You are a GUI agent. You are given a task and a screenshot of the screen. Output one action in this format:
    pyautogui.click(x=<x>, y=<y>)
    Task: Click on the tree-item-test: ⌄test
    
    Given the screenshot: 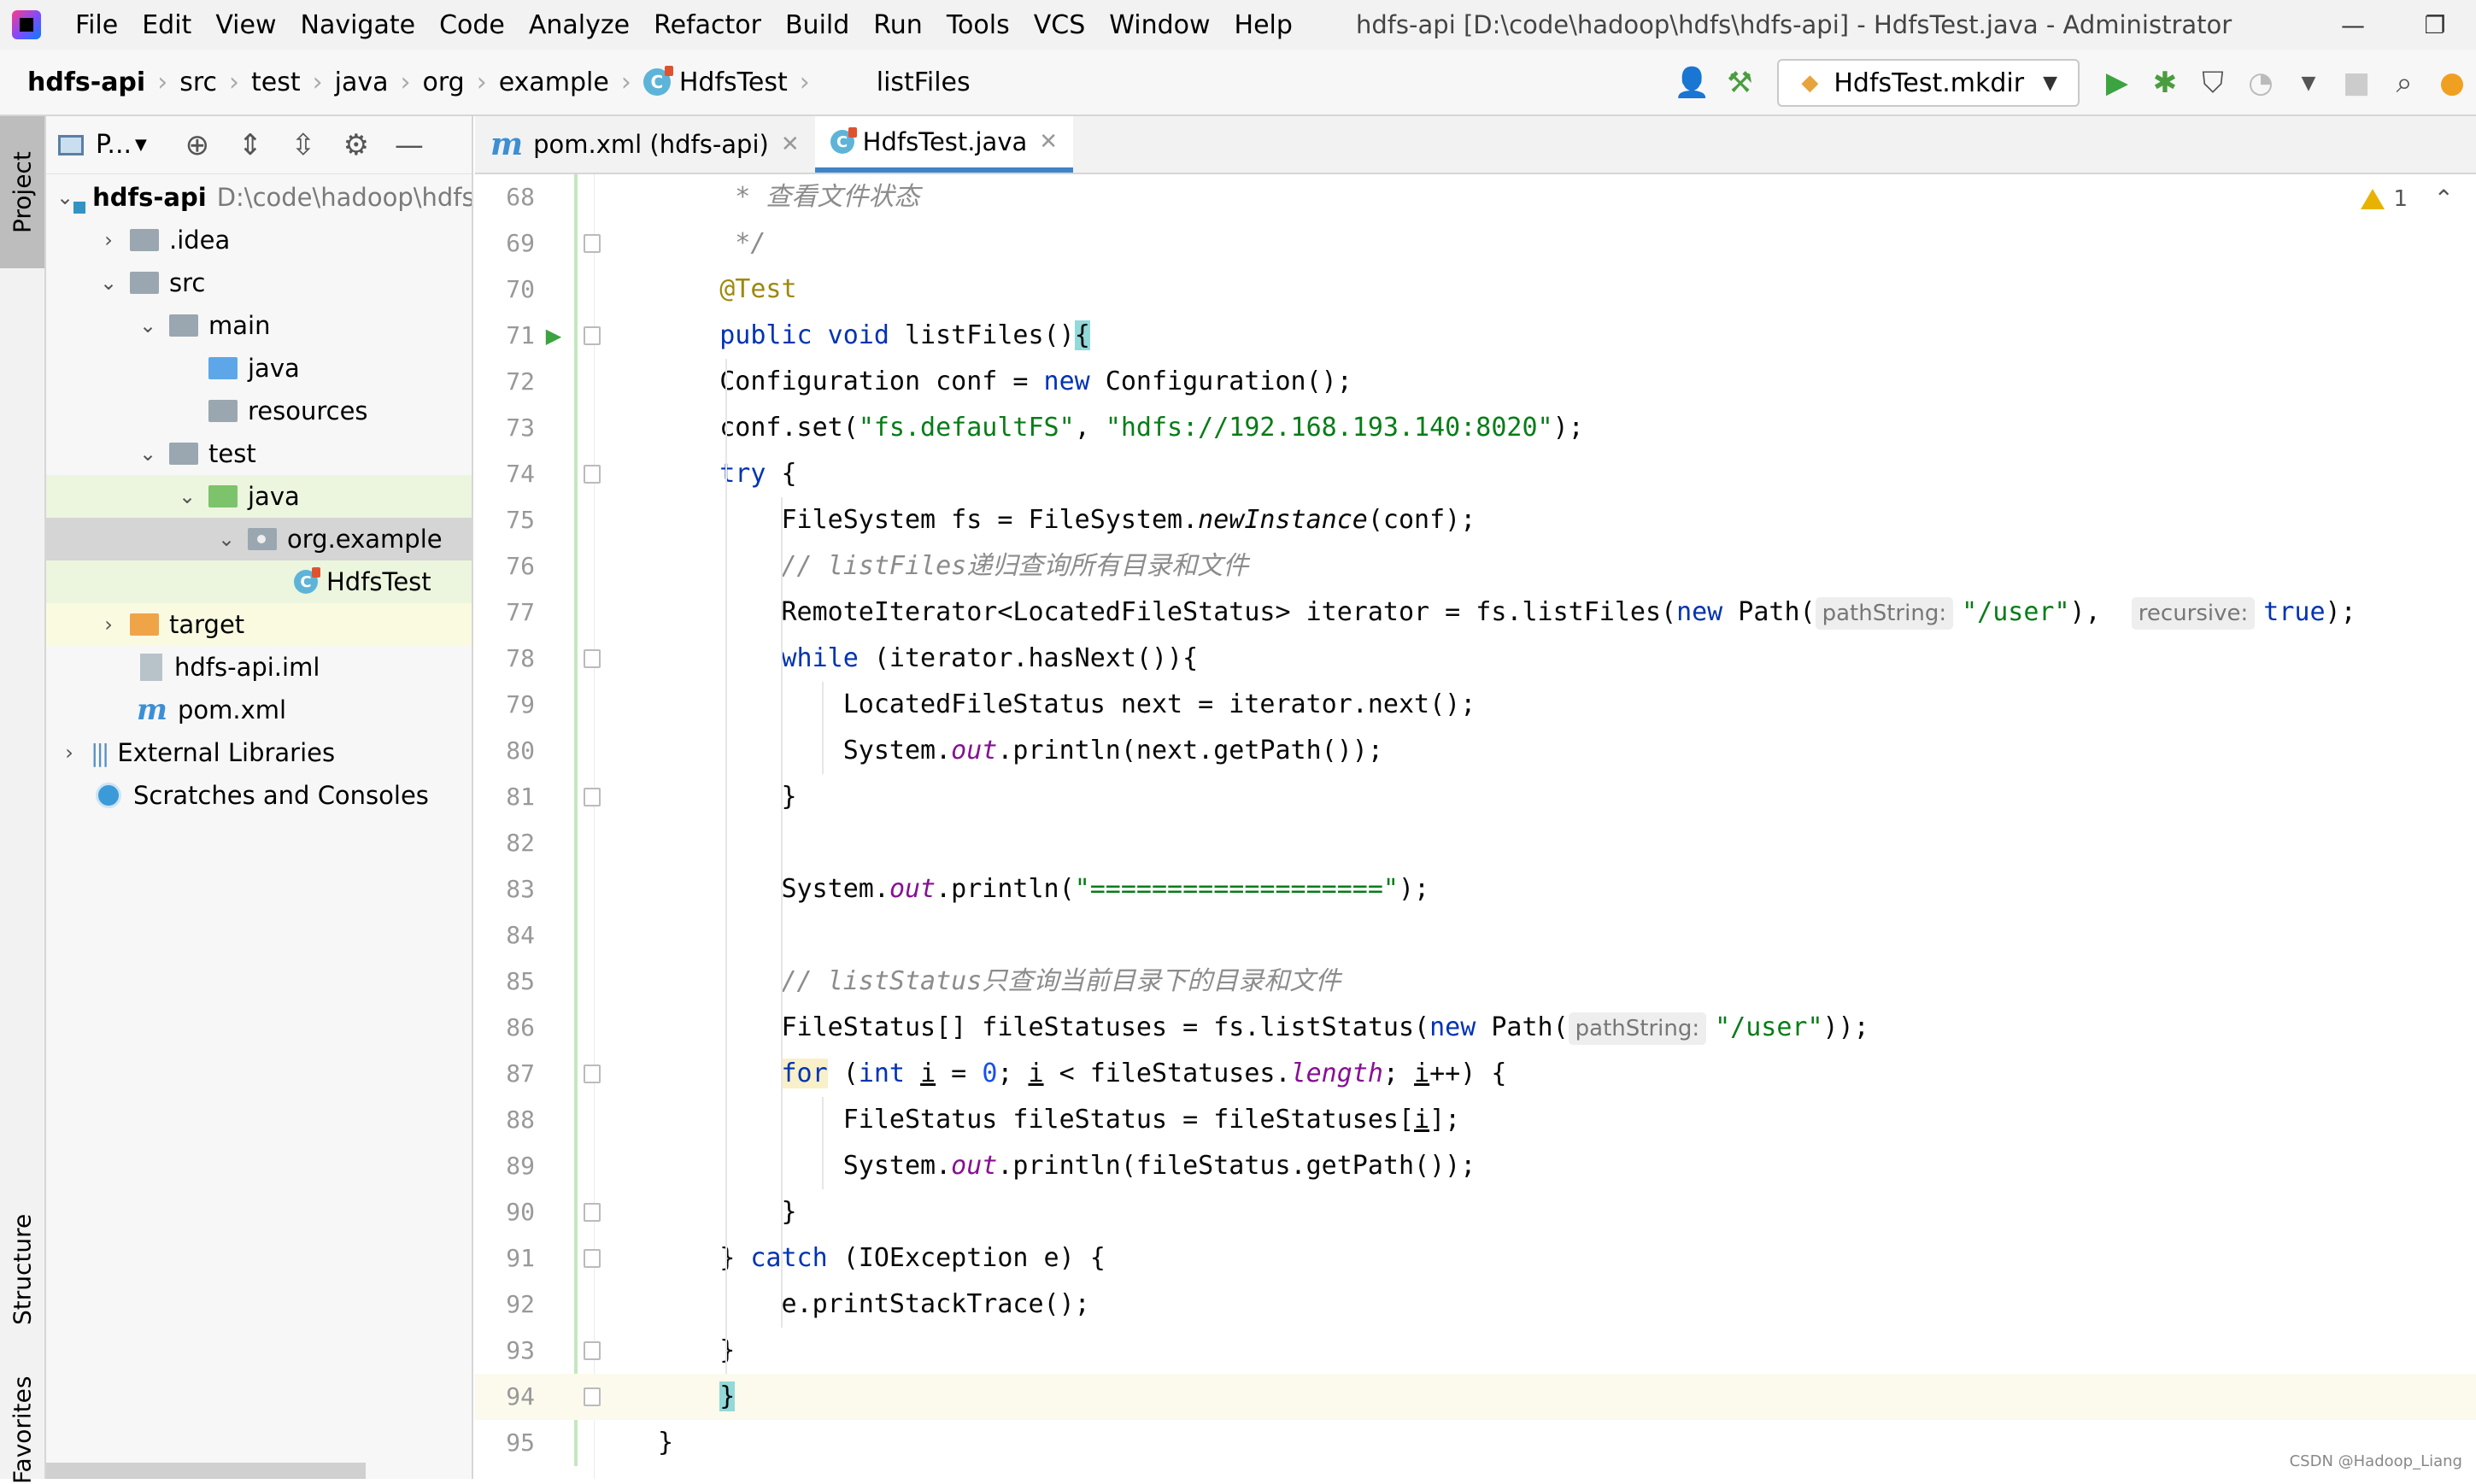 What is the action you would take?
    pyautogui.click(x=259, y=454)
    